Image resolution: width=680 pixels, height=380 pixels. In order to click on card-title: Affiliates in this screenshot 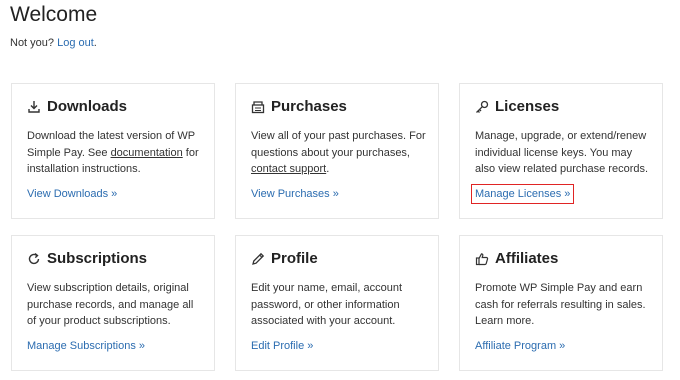, I will do `click(527, 258)`.